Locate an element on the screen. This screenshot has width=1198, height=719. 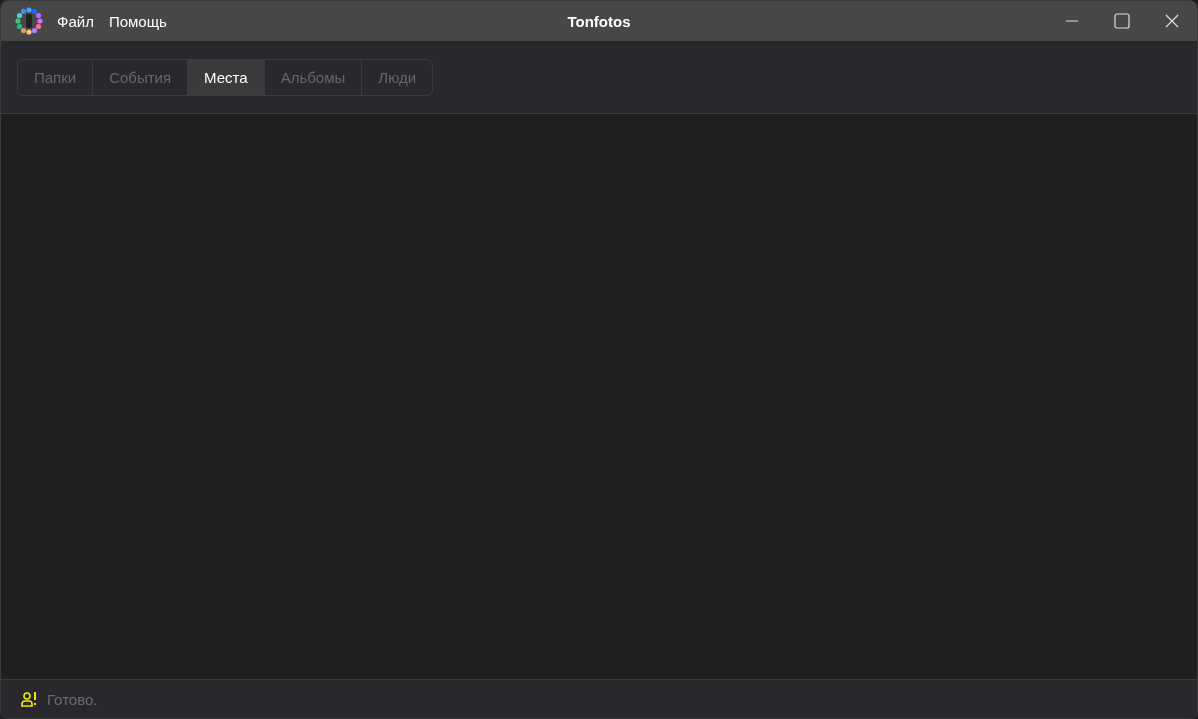
tab: Альбомы is located at coordinates (313, 77).